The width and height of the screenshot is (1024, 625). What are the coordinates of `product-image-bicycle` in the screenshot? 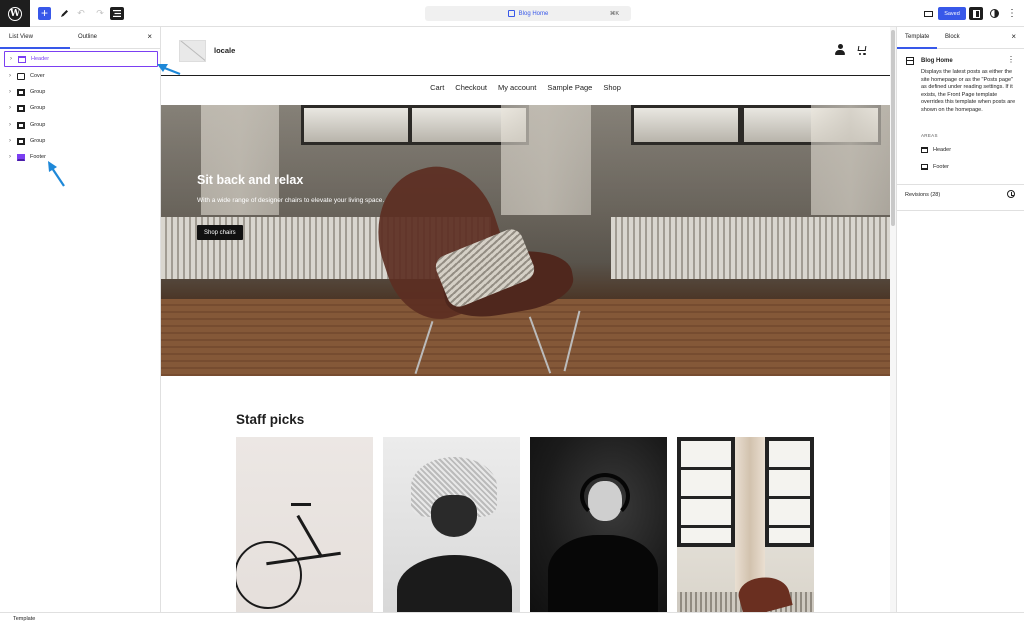 It's located at (304, 524).